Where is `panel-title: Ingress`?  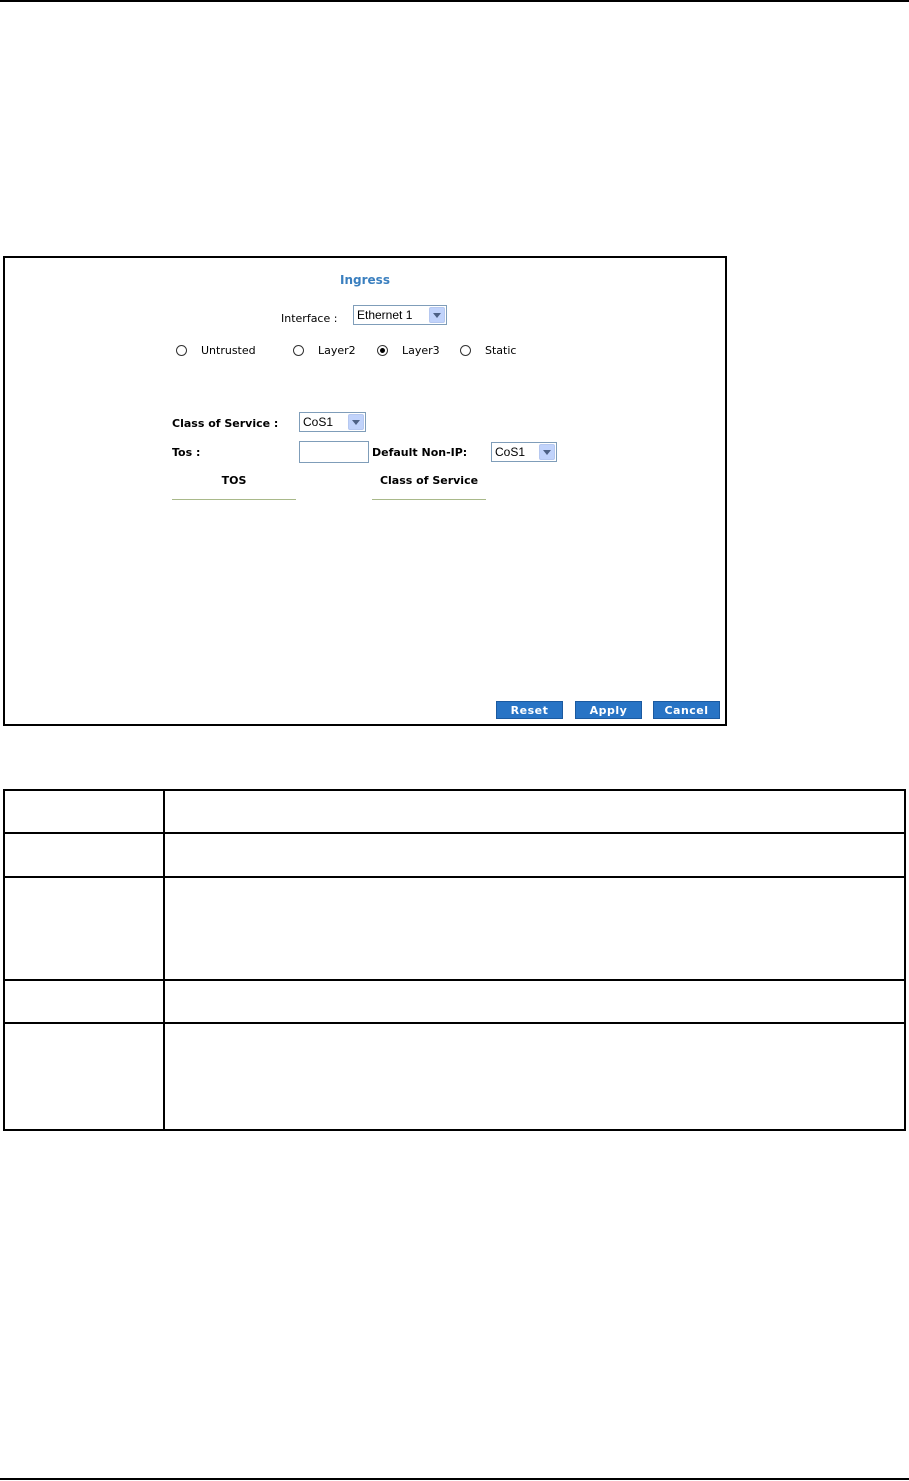
panel-title: Ingress is located at coordinates (365, 280).